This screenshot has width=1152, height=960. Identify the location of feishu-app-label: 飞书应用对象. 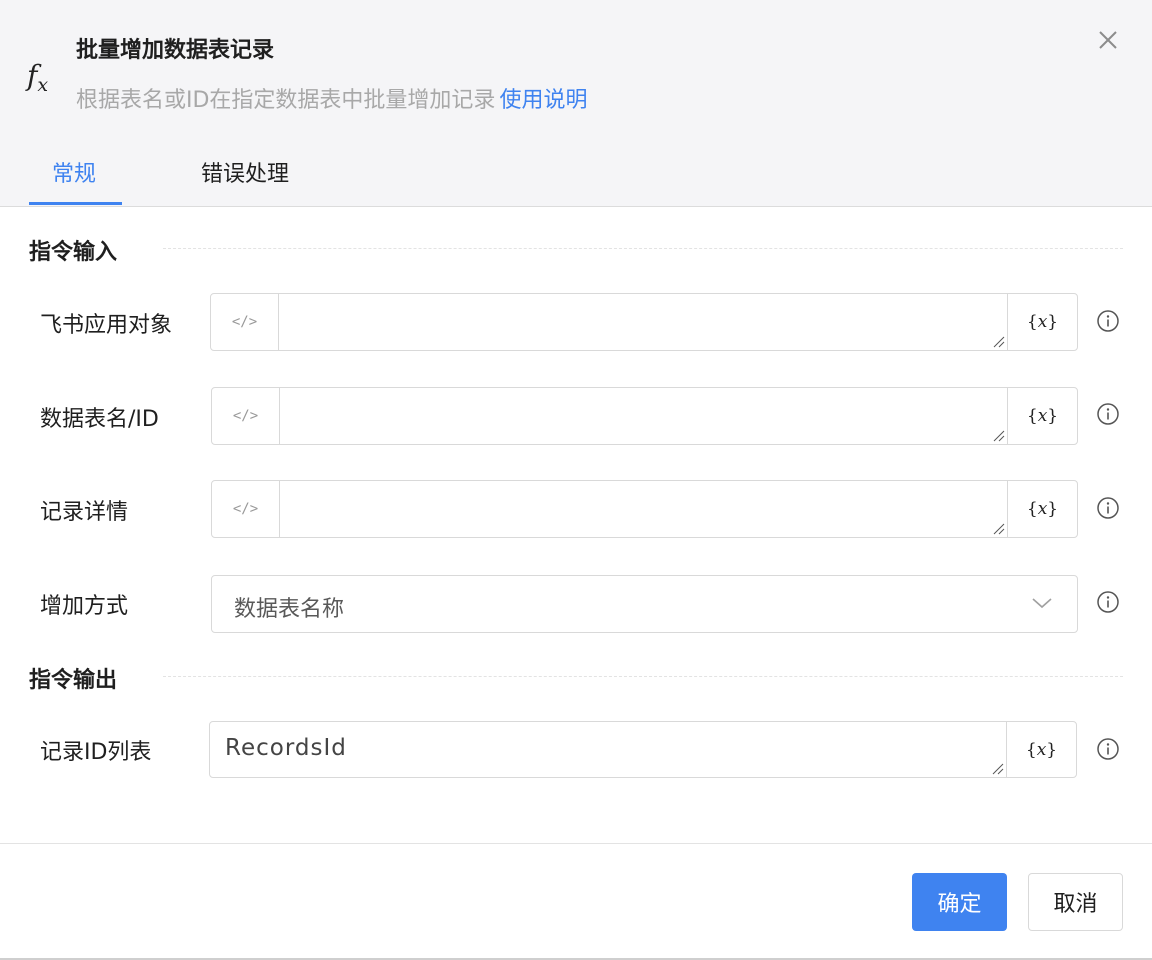
(106, 325).